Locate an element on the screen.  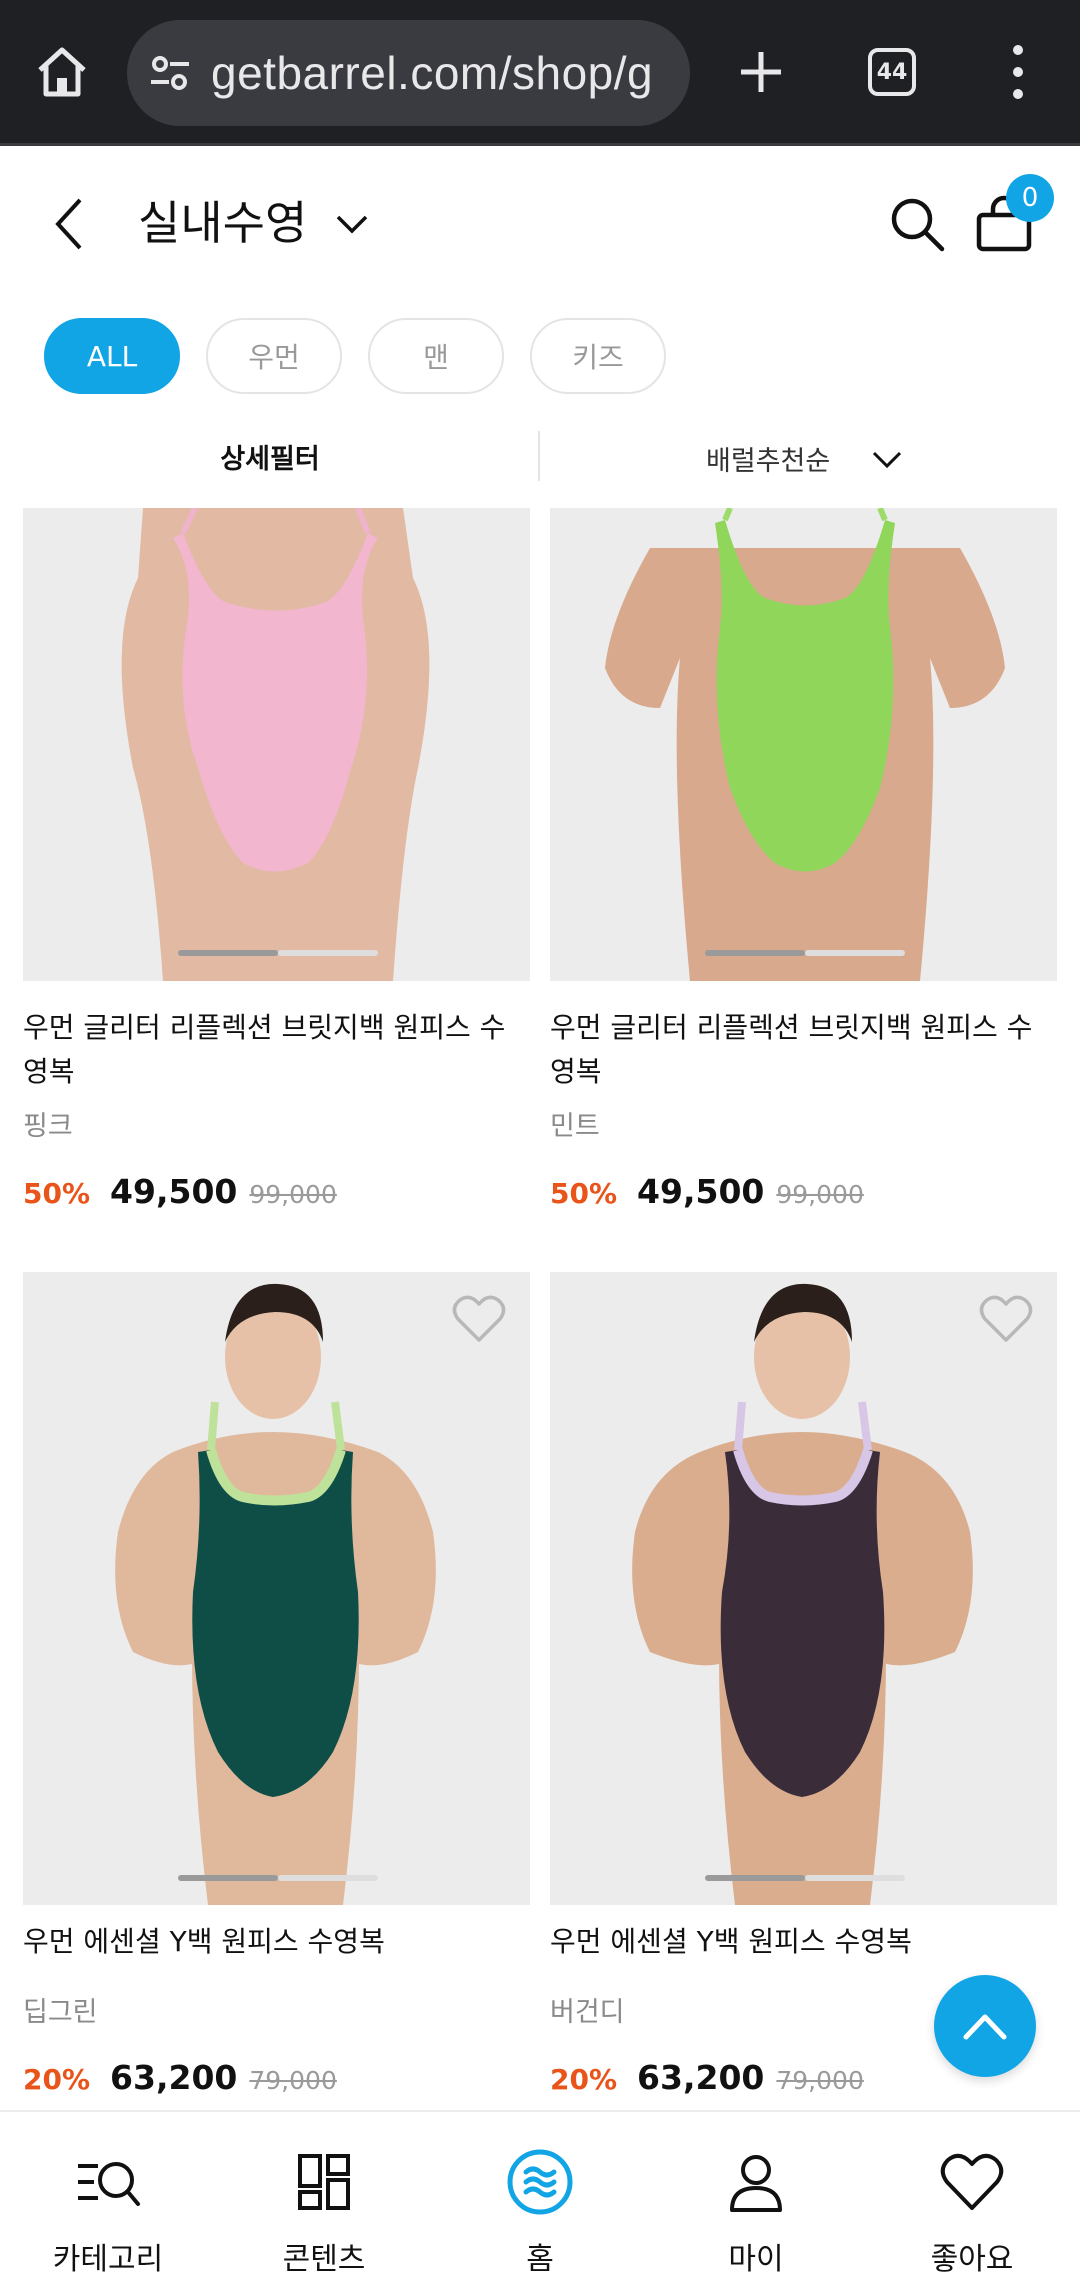
nav-likes: 좋아요 is located at coordinates (972, 2198).